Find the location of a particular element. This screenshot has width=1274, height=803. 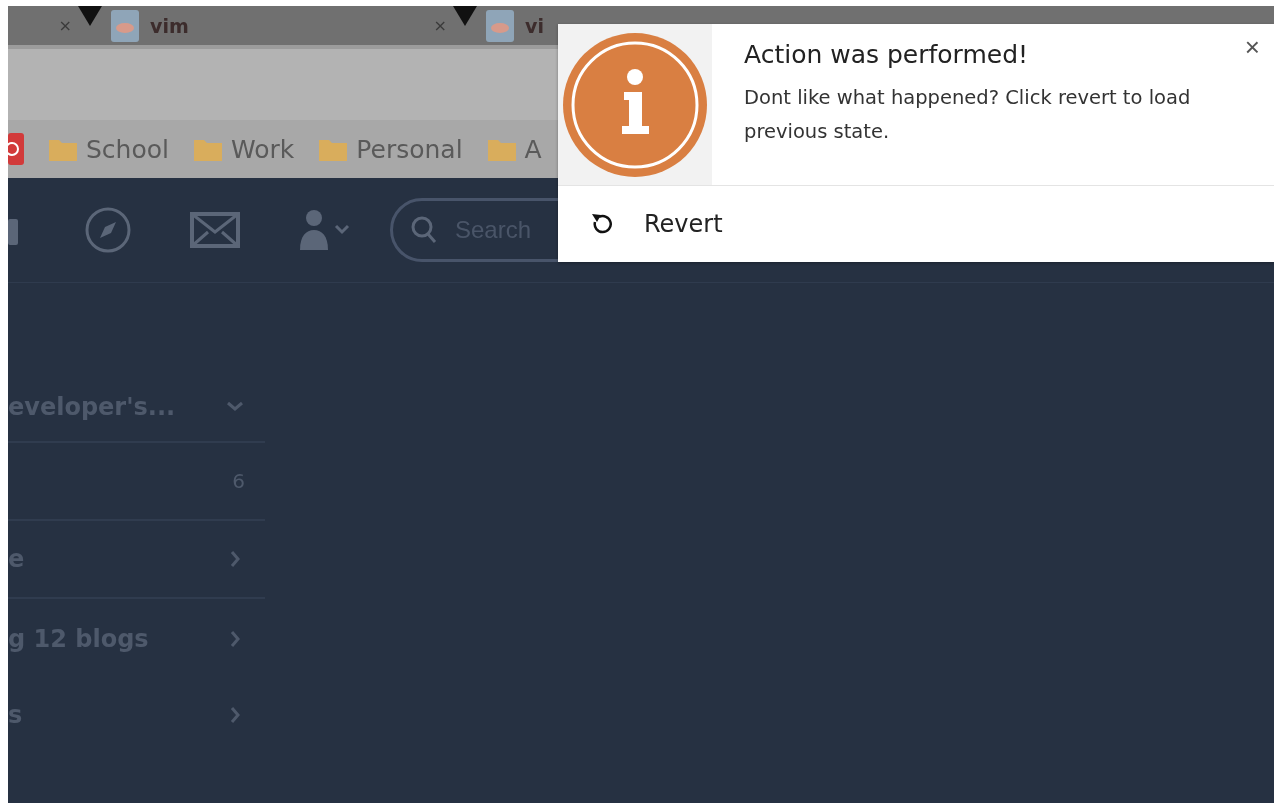

notification-message: Dont like what happened? Click revert to load previous state. is located at coordinates (968, 115).